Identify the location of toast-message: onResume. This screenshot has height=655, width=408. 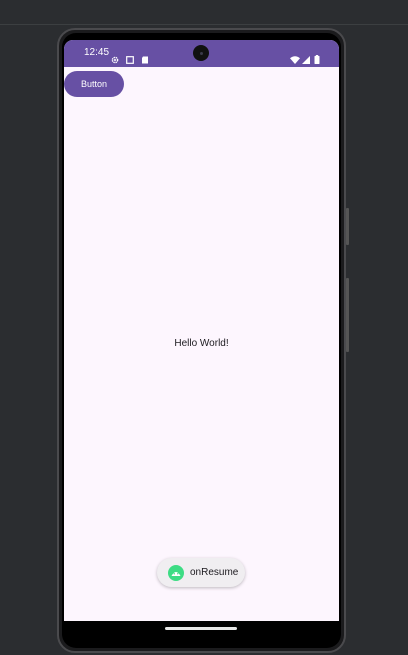
(201, 572).